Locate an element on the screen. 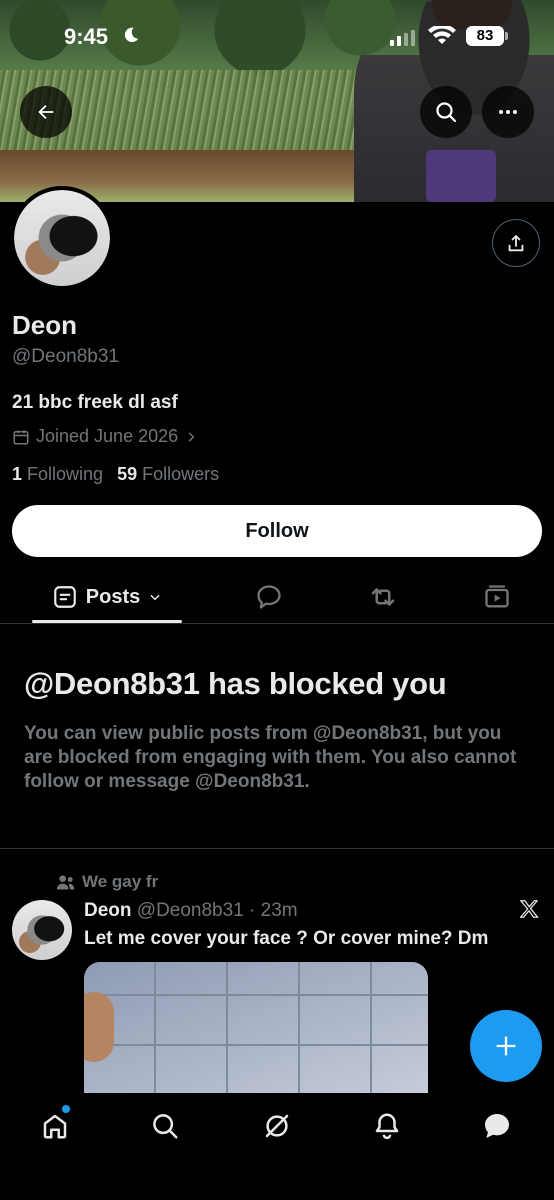 The image size is (554, 1200). bell-icon is located at coordinates (387, 1126).